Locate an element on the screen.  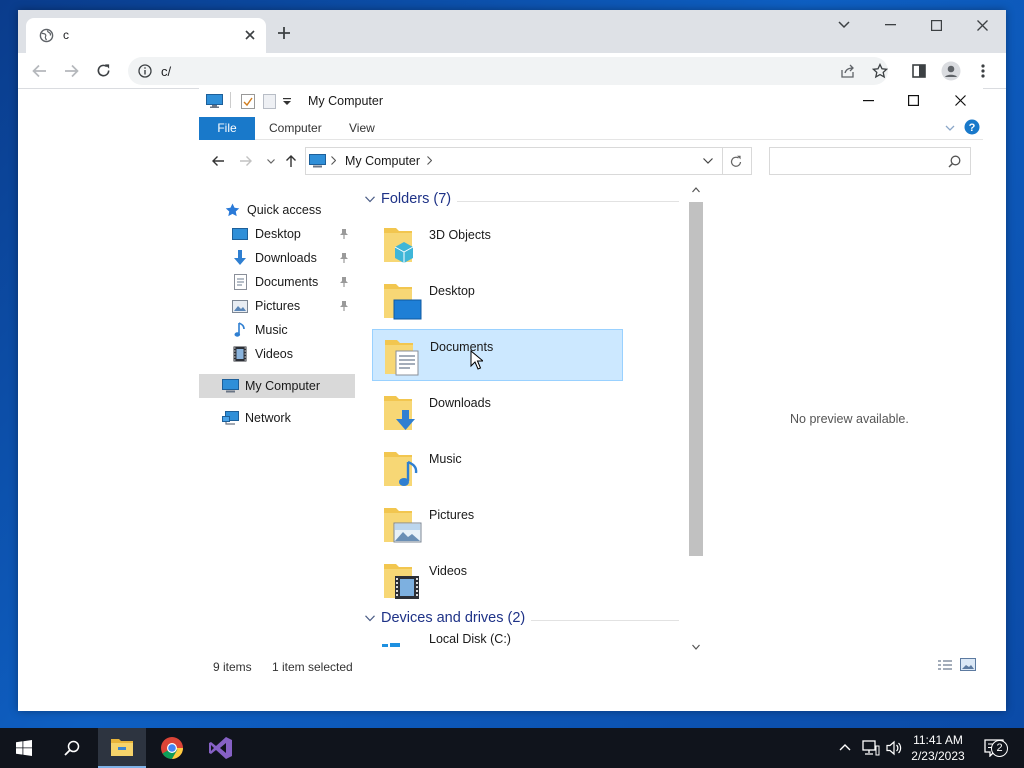
volume-icon is located at coordinates (894, 748).